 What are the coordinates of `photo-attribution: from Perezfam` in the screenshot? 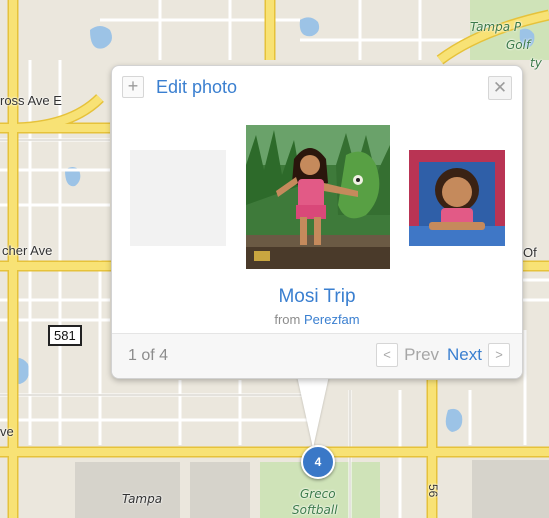 It's located at (317, 319).